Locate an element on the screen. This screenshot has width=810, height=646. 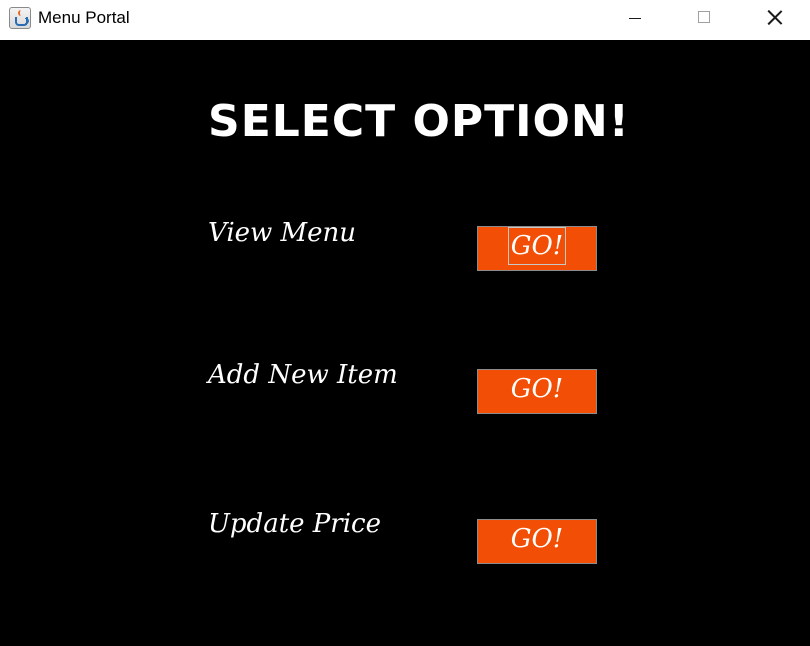
close-button is located at coordinates (775, 18).